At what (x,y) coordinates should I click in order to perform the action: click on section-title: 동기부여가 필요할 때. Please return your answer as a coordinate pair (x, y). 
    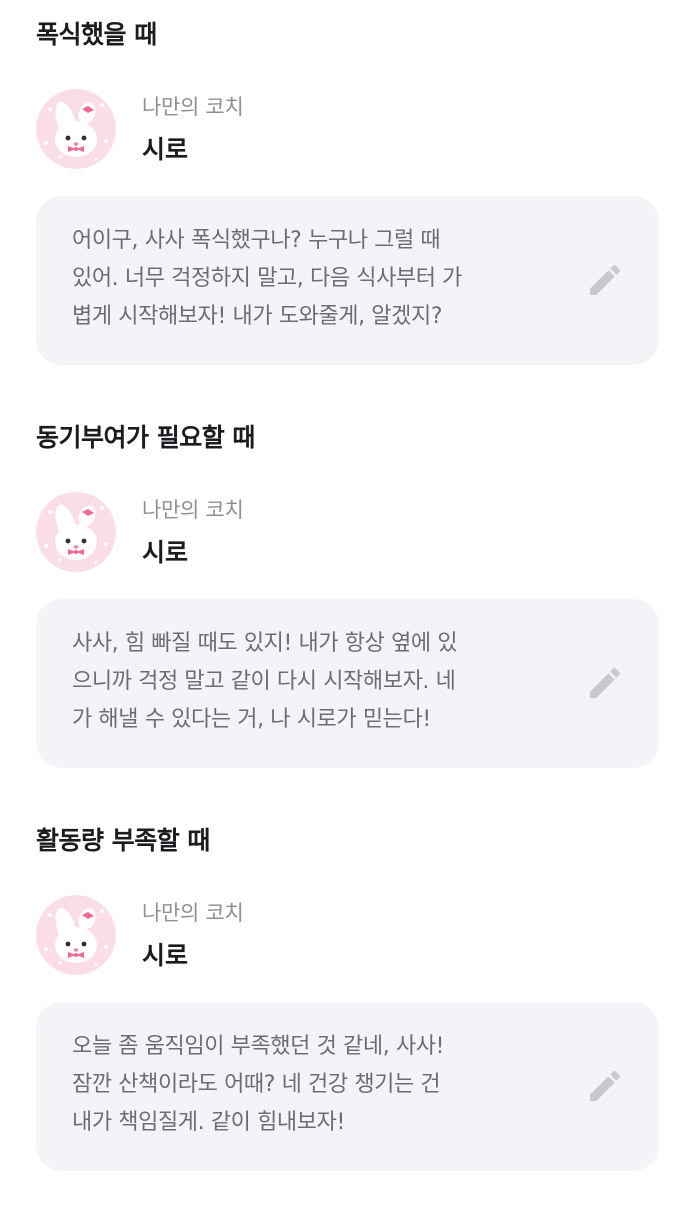
    Looking at the image, I should click on (145, 437).